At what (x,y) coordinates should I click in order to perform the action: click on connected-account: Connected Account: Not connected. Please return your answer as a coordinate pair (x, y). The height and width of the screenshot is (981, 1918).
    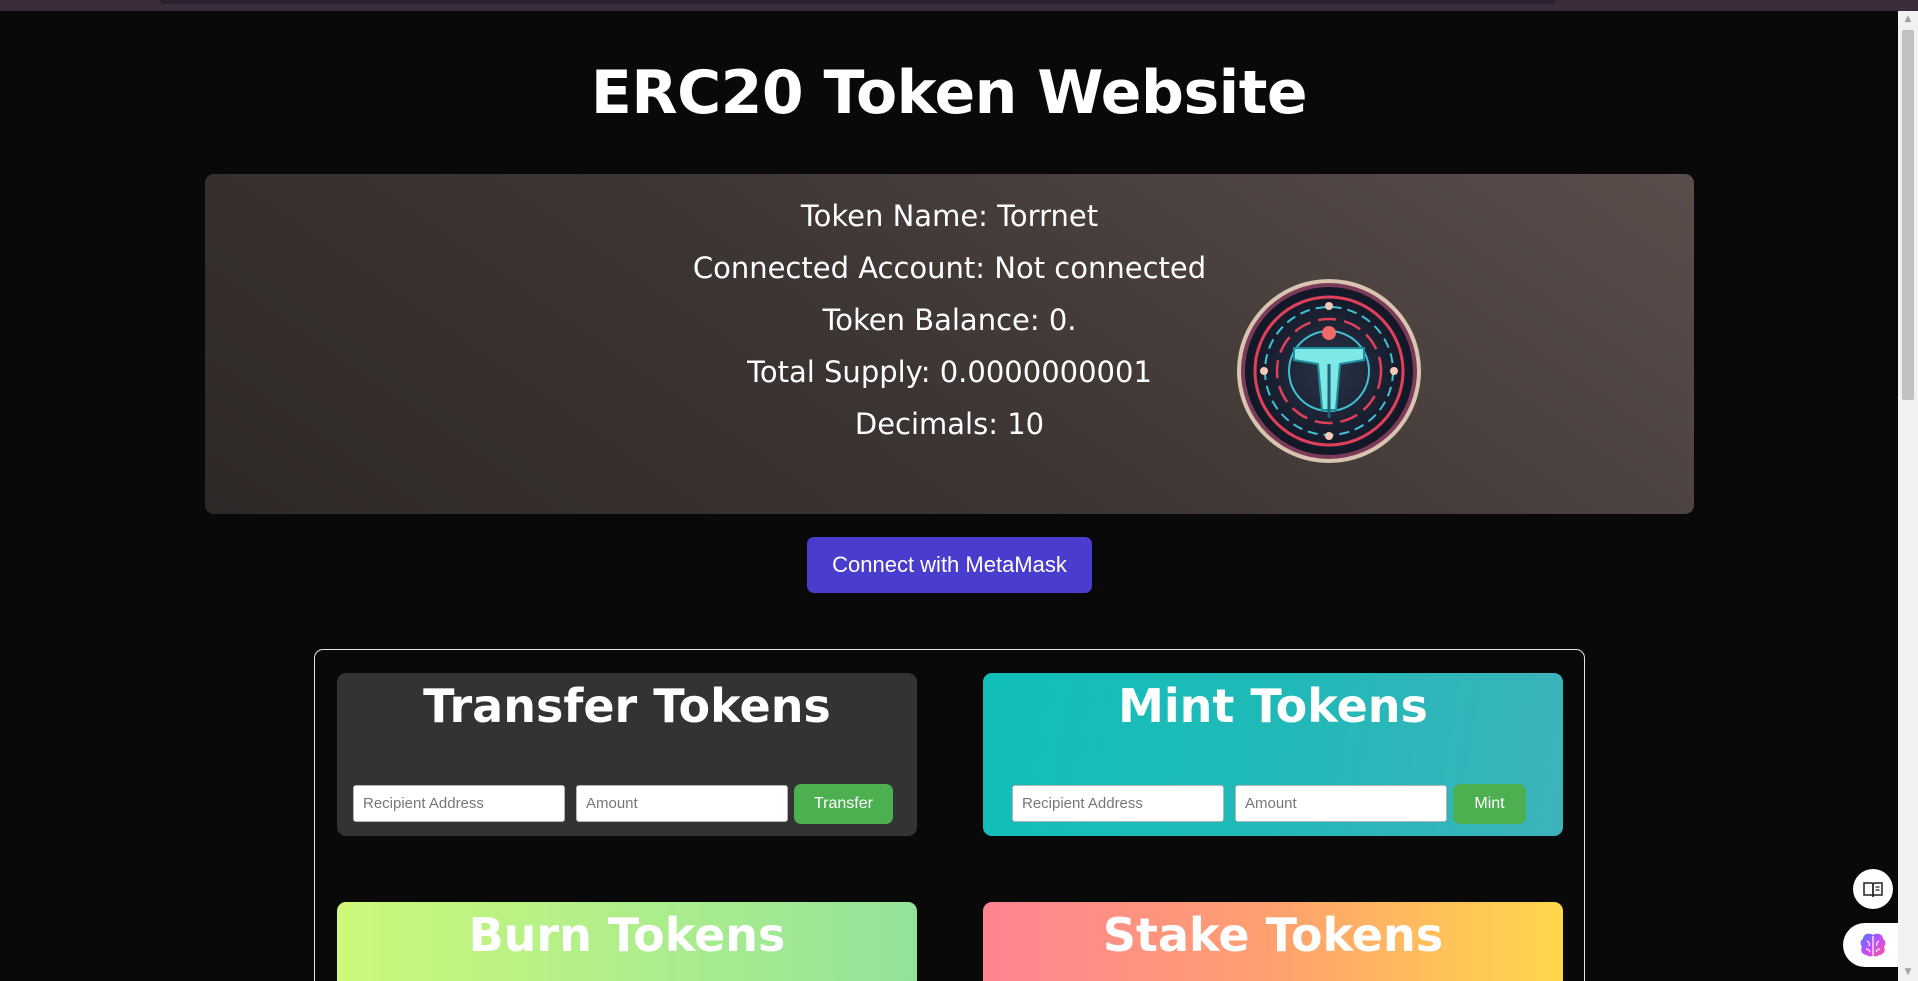
    Looking at the image, I should click on (949, 268).